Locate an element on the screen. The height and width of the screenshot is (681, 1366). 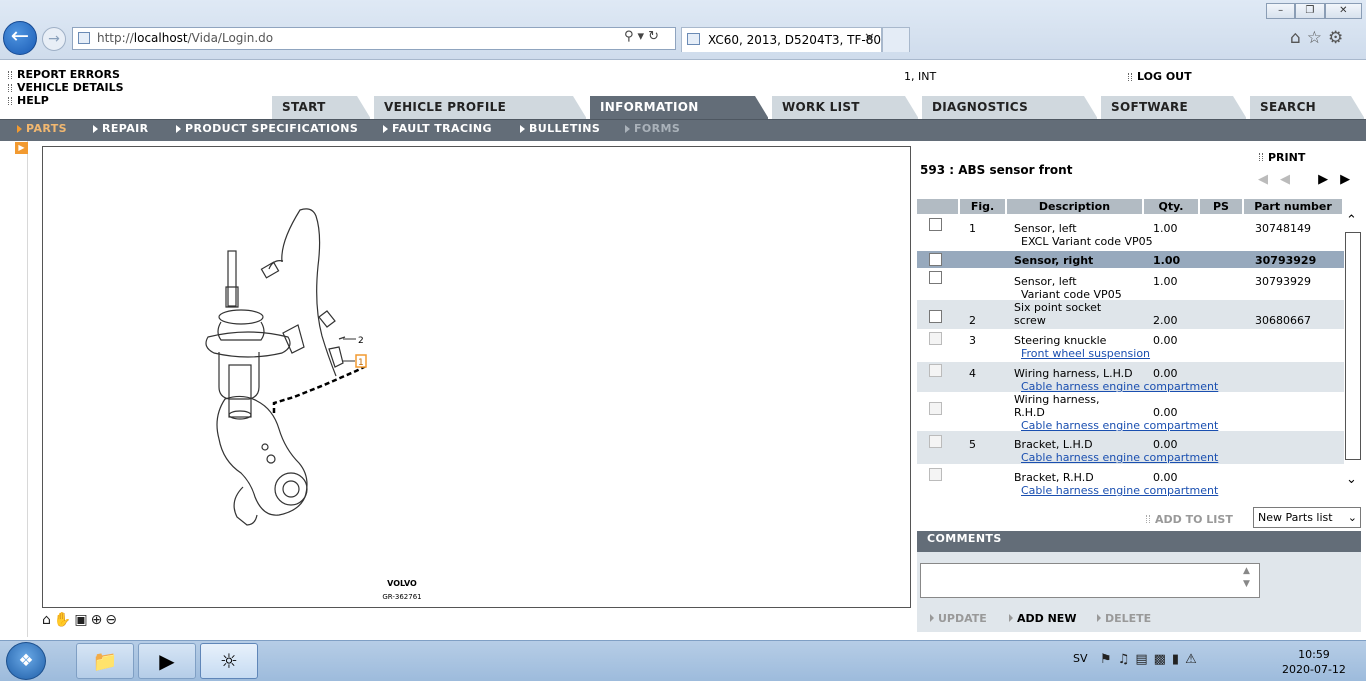
alert-icon: ⚠ is located at coordinates (1194, 659).